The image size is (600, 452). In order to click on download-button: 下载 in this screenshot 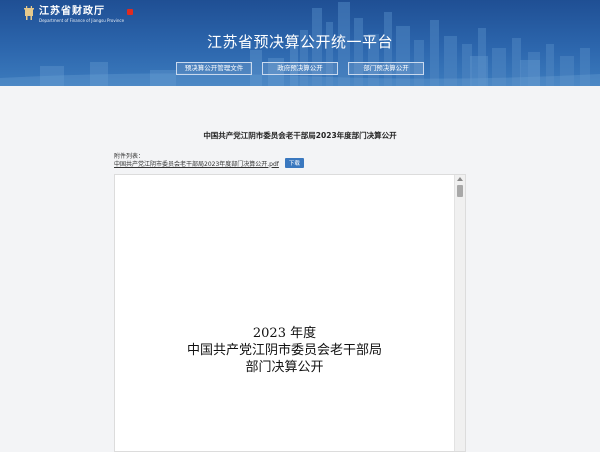, I will do `click(294, 163)`.